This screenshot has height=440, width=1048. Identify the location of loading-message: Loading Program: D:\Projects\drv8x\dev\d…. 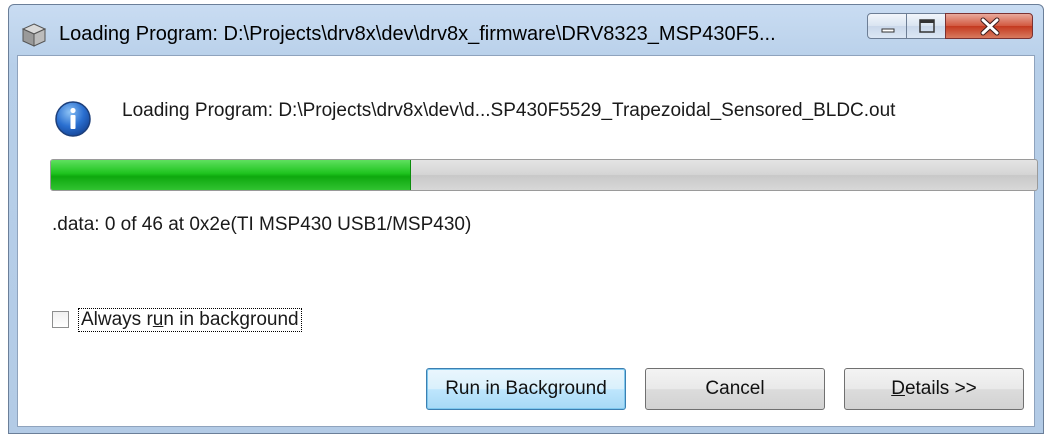
(509, 110).